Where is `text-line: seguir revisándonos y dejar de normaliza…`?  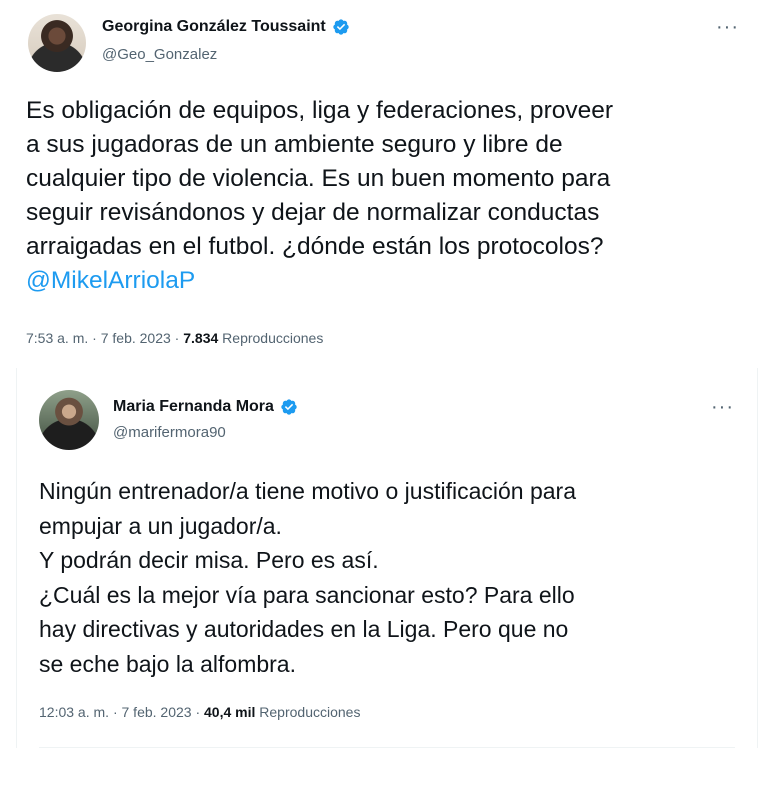 text-line: seguir revisándonos y dejar de normaliza… is located at coordinates (313, 212).